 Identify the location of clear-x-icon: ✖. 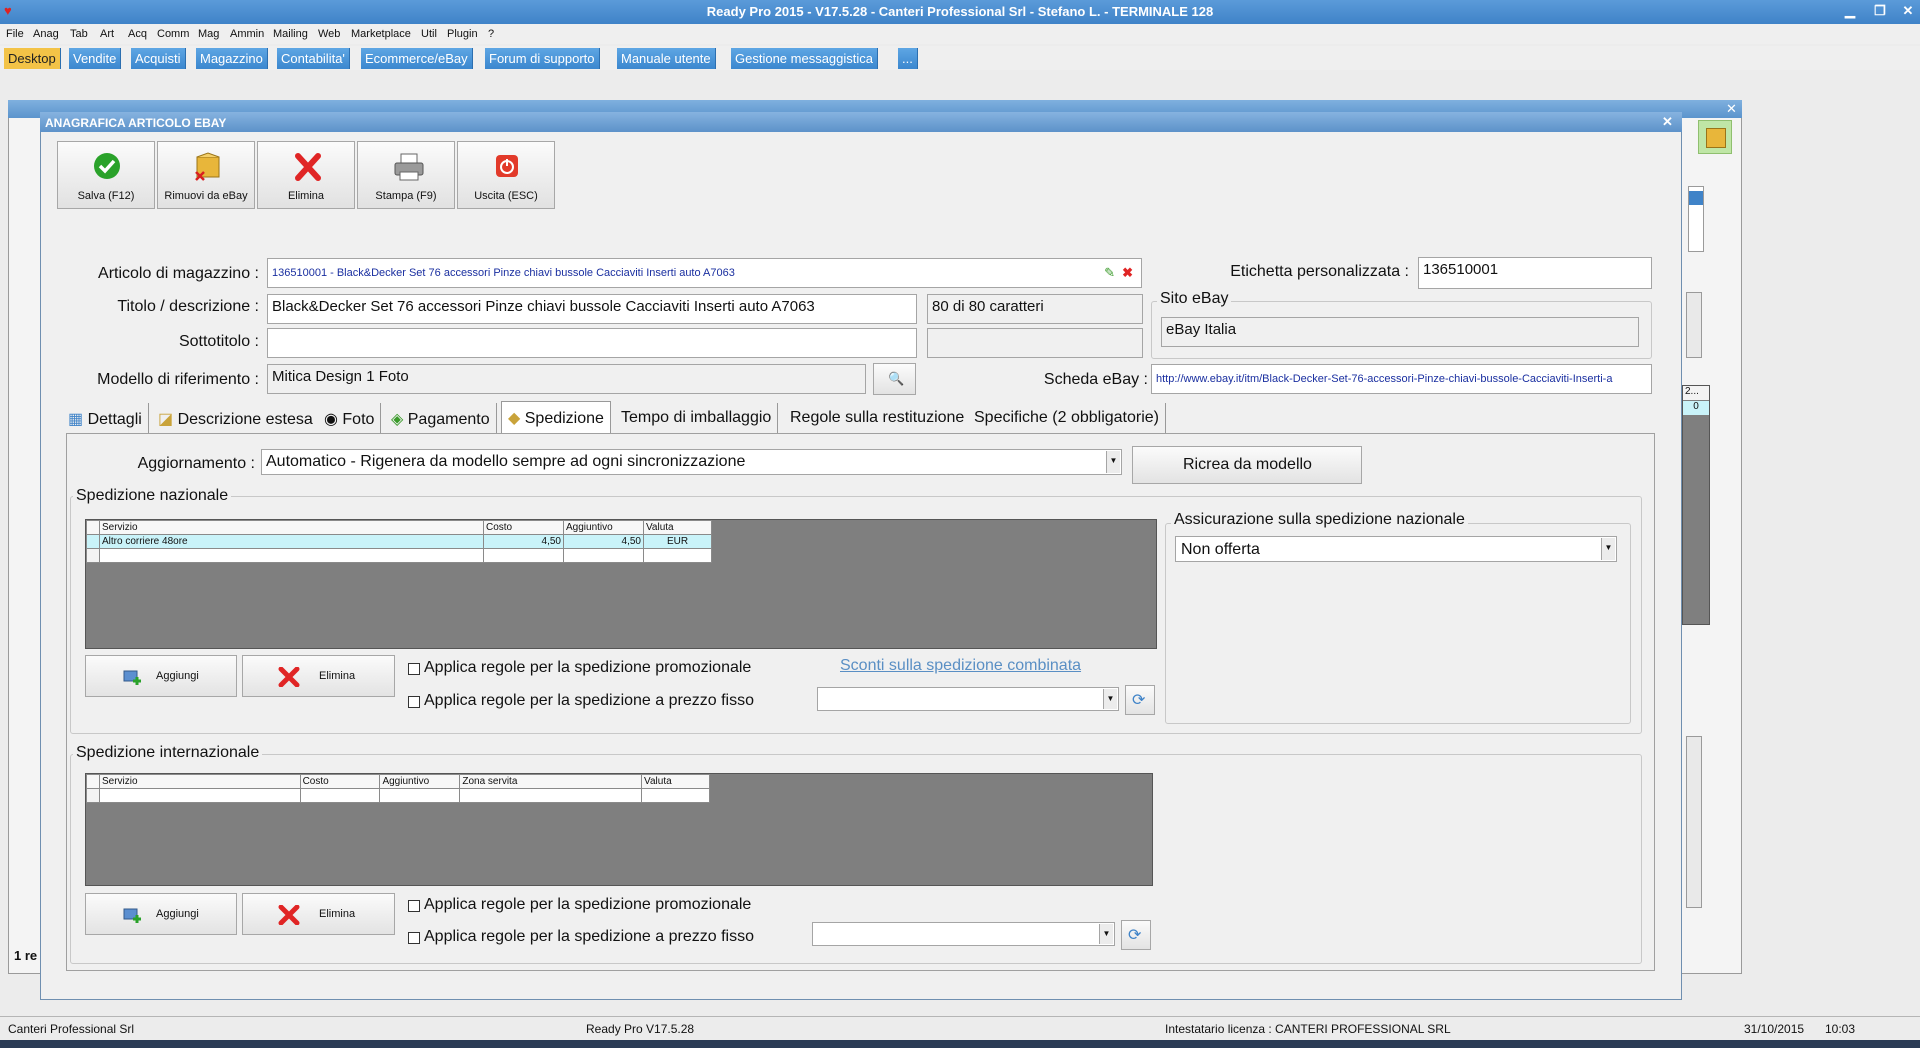
(1127, 273).